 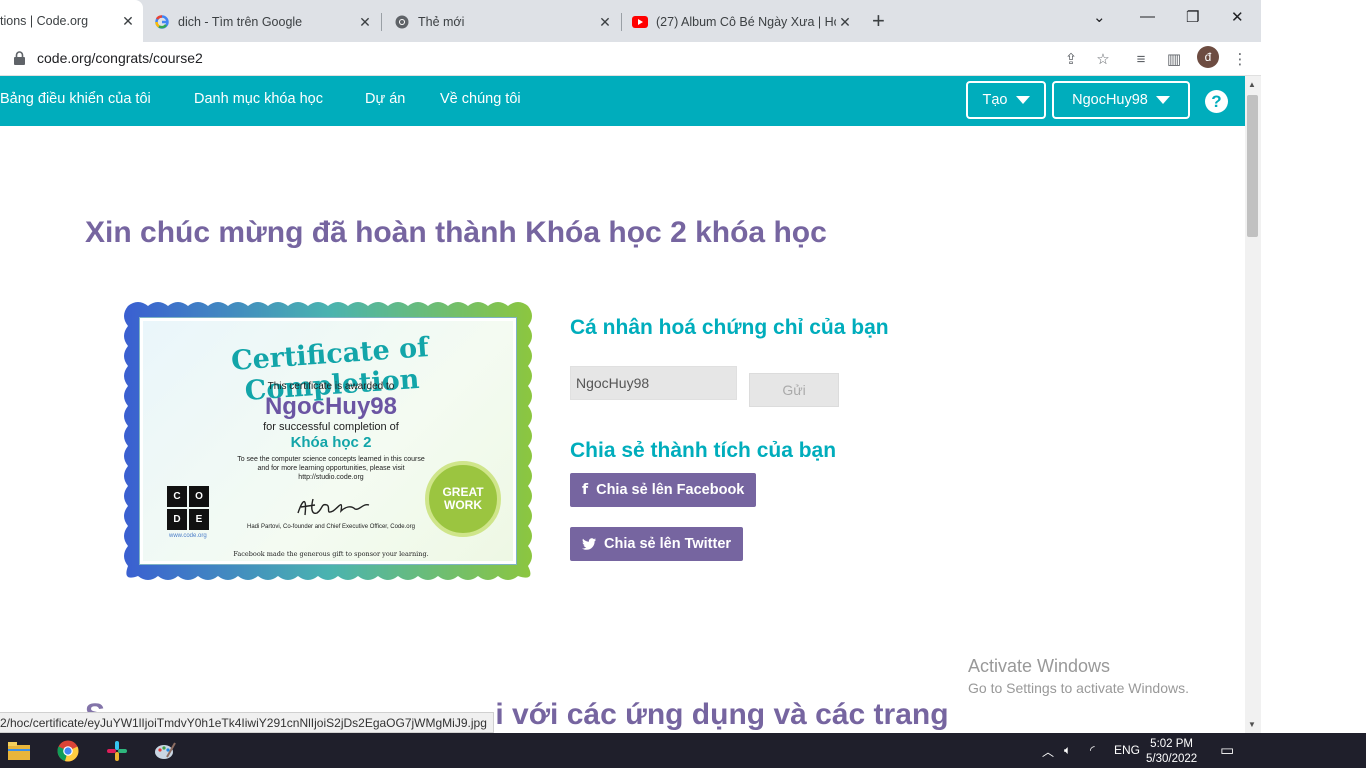 What do you see at coordinates (1141, 59) in the screenshot?
I see `reading-list-icon: ≡` at bounding box center [1141, 59].